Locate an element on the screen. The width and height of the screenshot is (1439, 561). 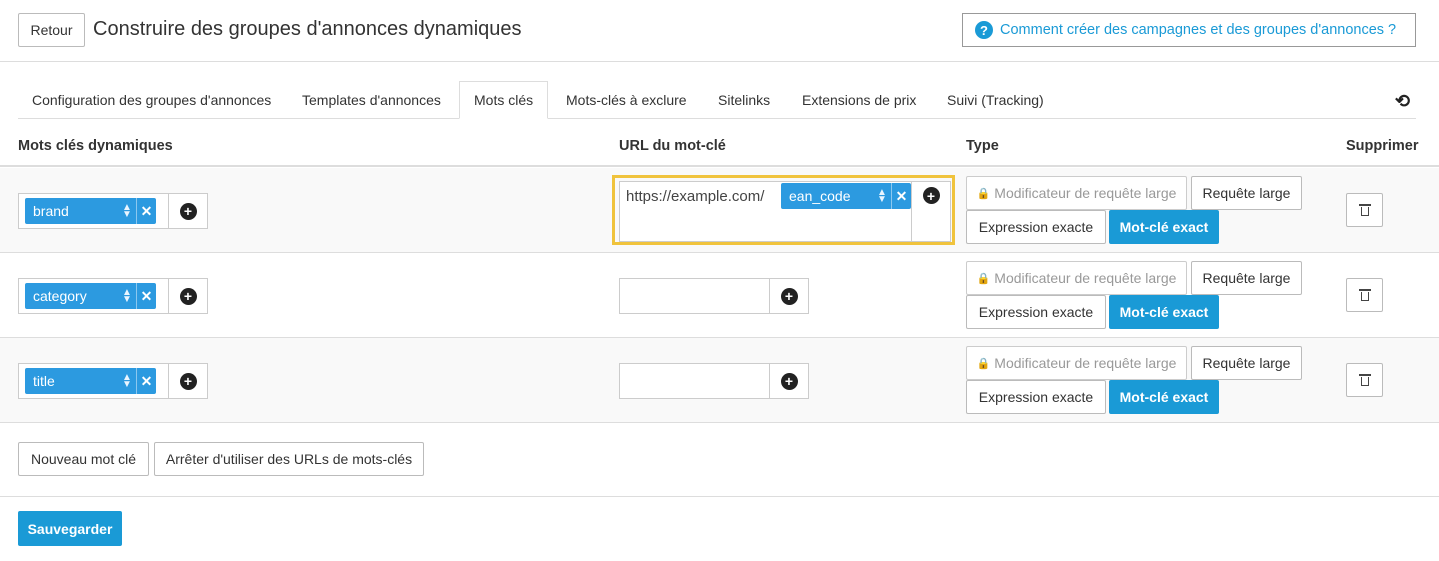
tab-configuration: Configuration des groupes d'annonces is located at coordinates (151, 100).